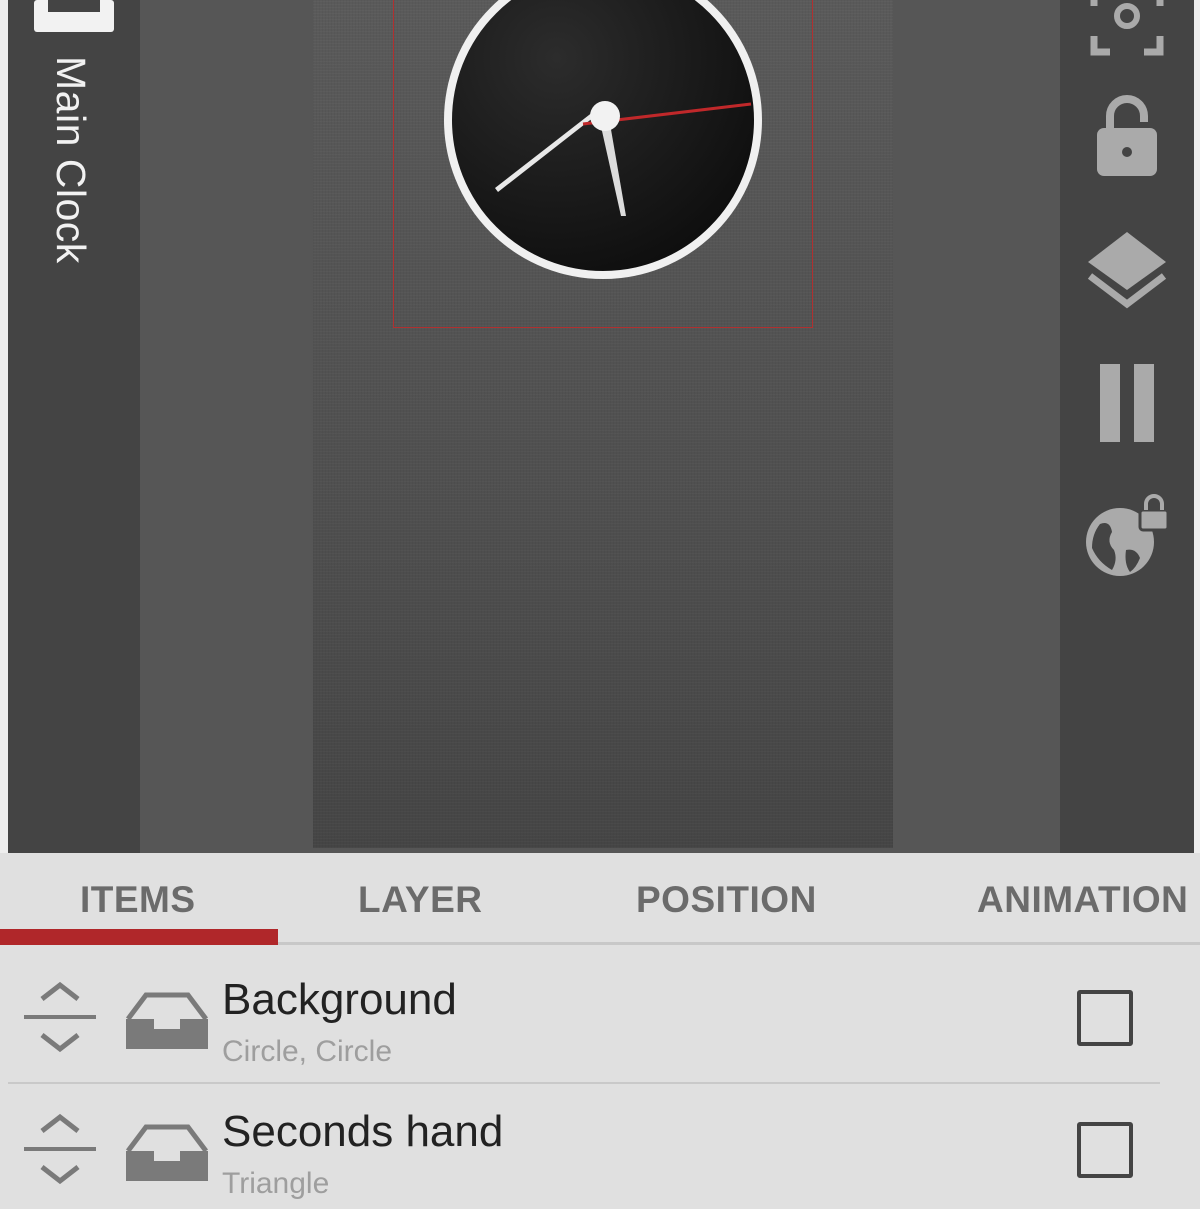 The height and width of the screenshot is (1209, 1200). I want to click on unlock-icon, so click(1127, 137).